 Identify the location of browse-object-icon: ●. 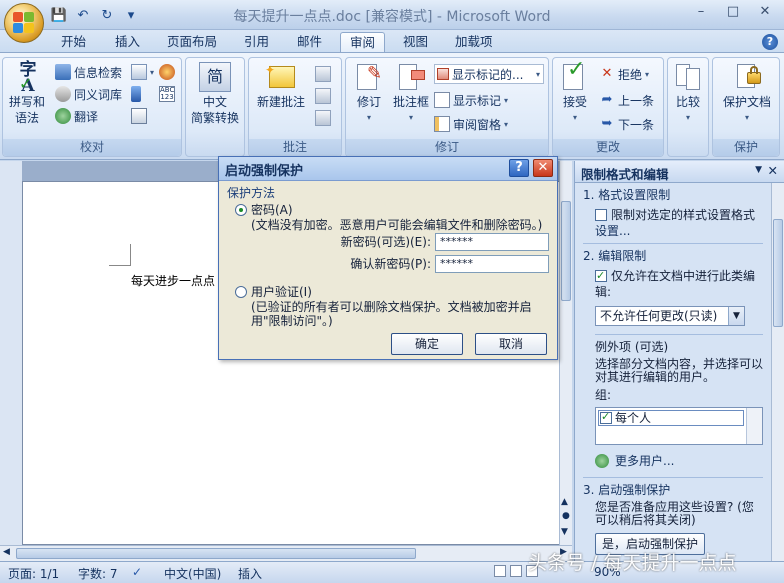
(566, 516).